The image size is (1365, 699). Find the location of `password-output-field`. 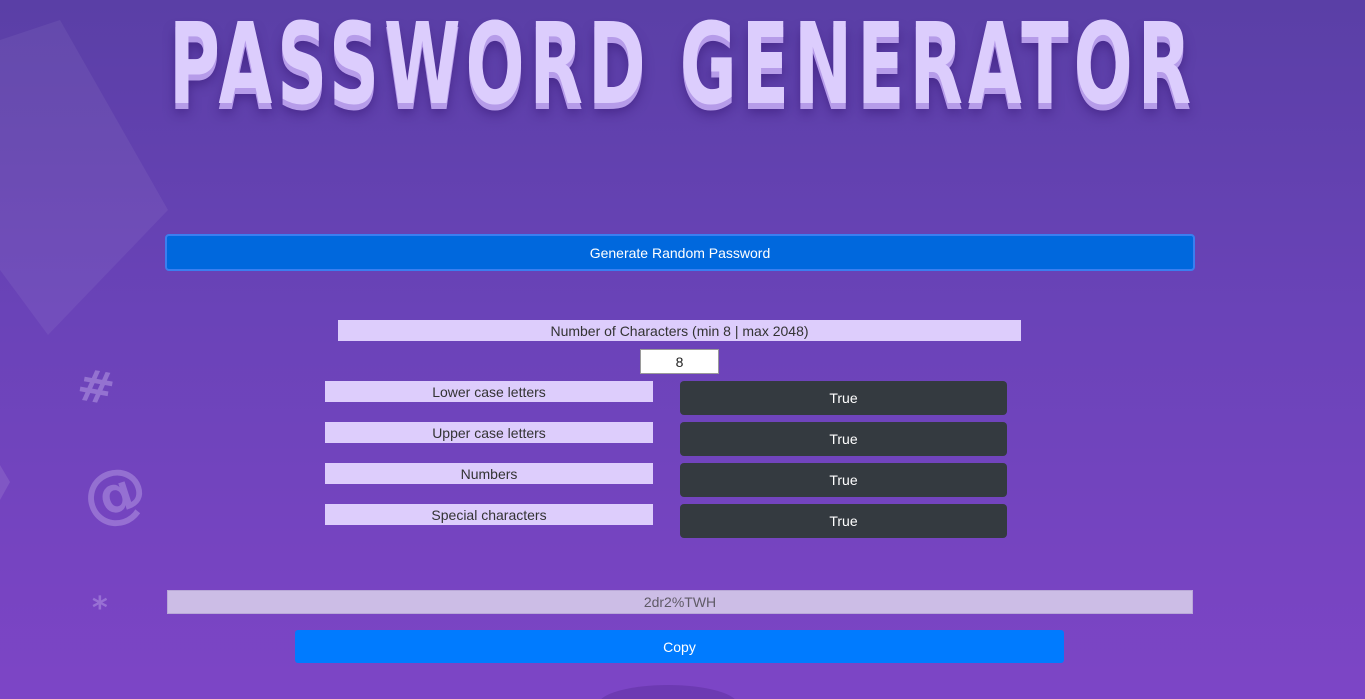

password-output-field is located at coordinates (680, 602).